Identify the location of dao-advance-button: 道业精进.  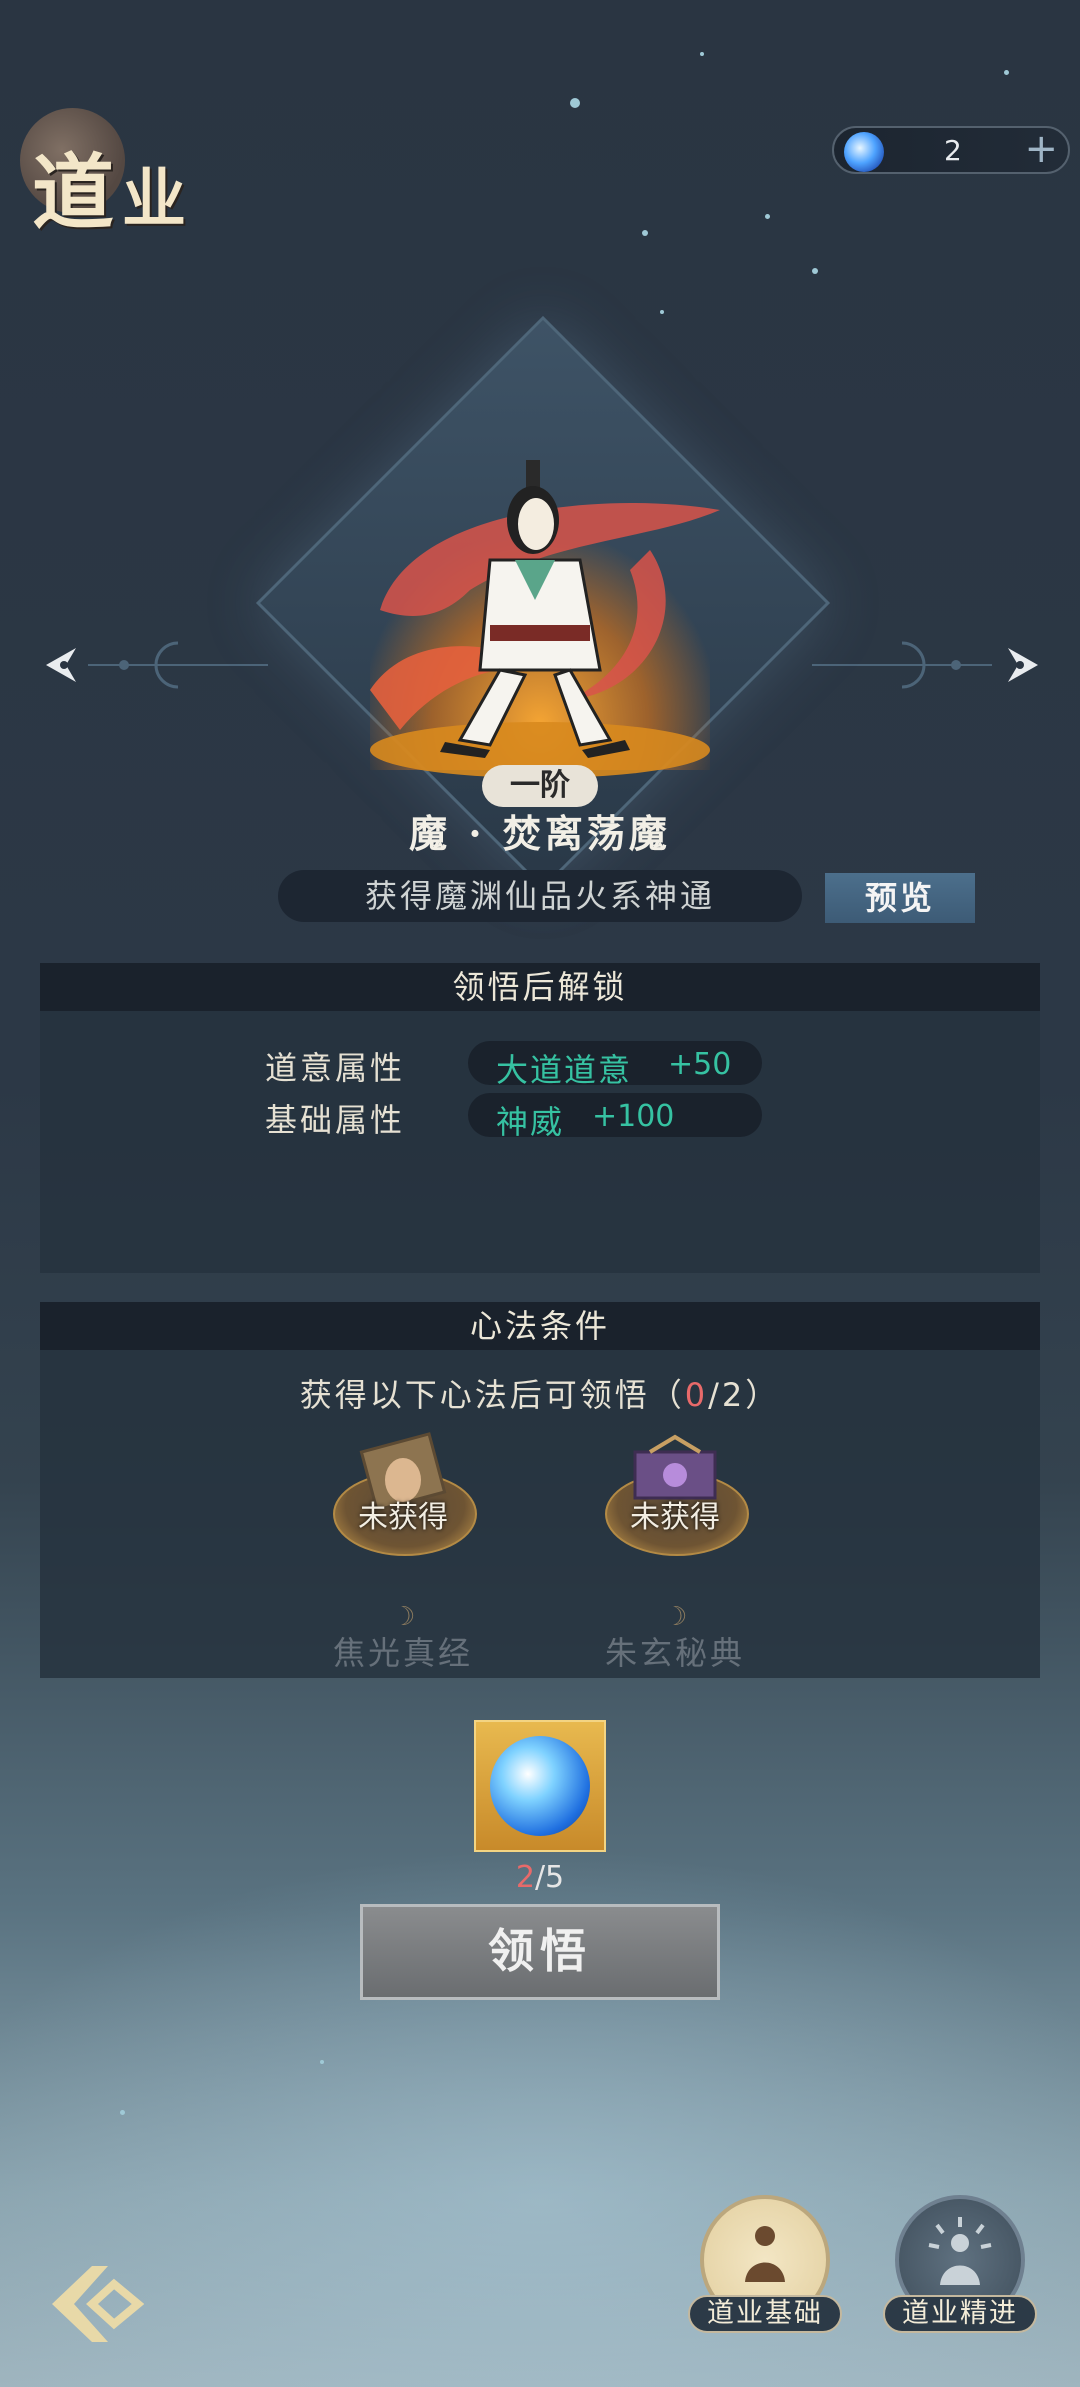
(960, 2264).